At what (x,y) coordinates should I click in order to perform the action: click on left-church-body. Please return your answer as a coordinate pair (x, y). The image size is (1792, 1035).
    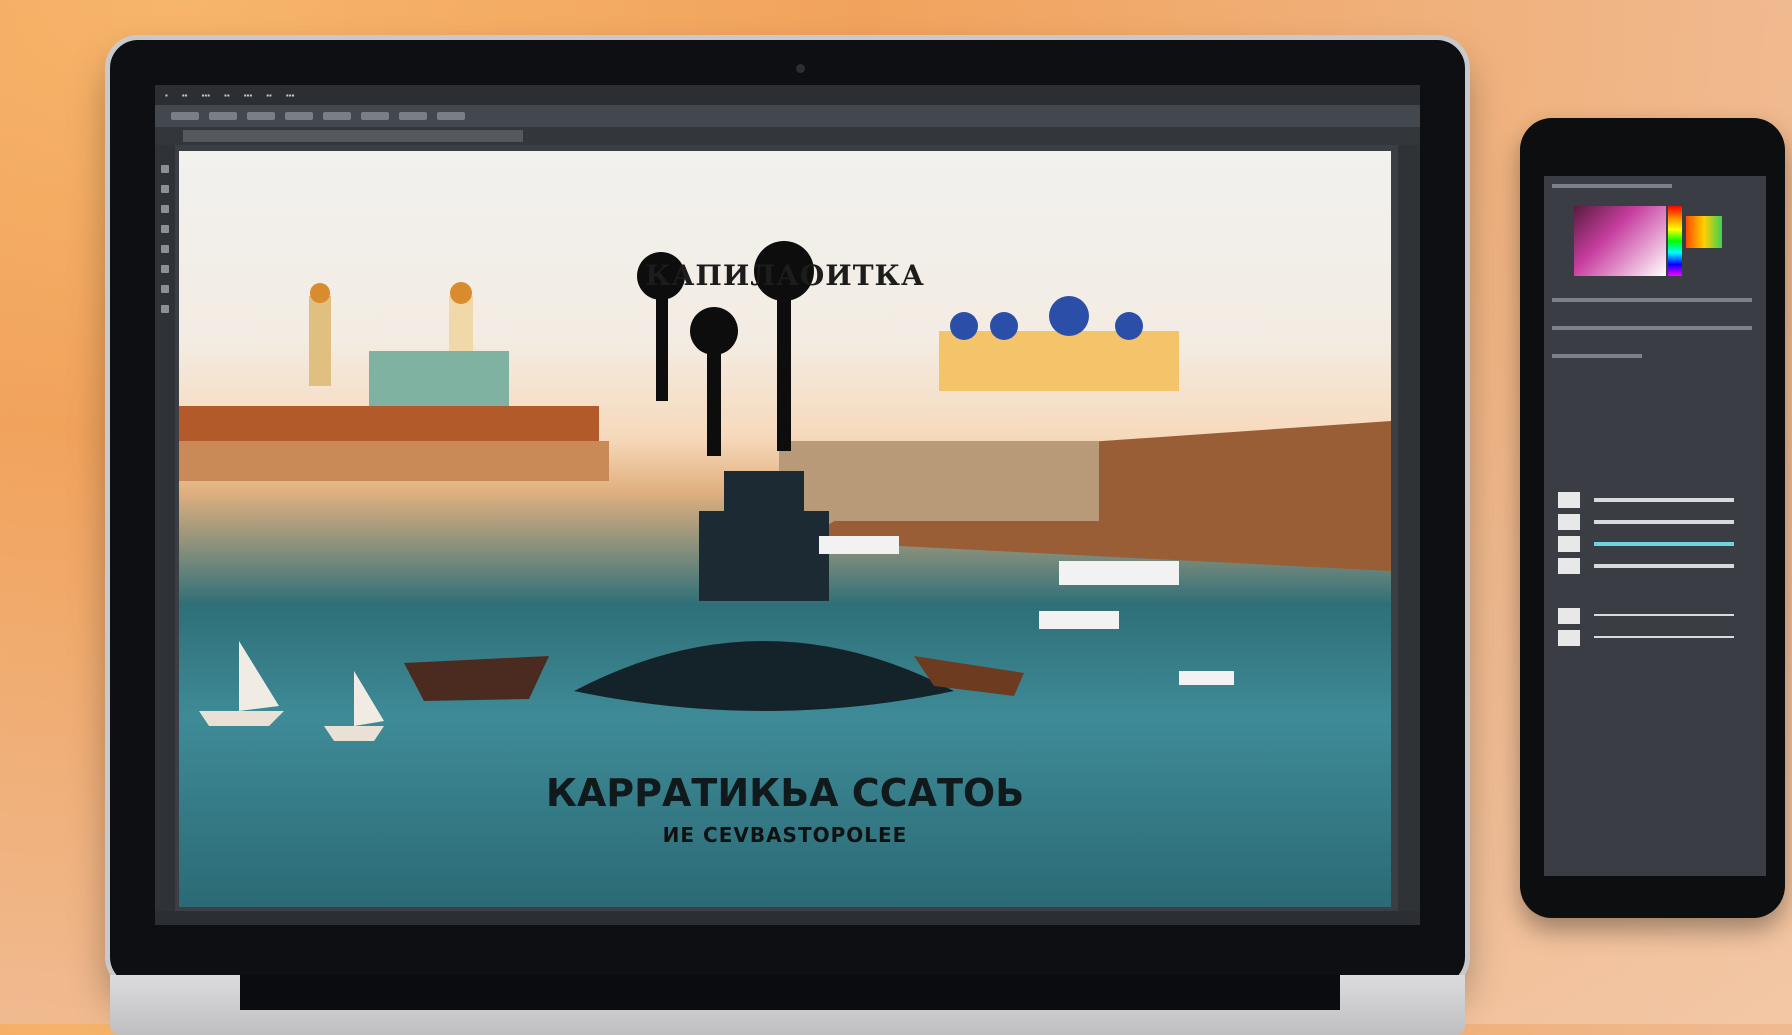
    Looking at the image, I should click on (439, 378).